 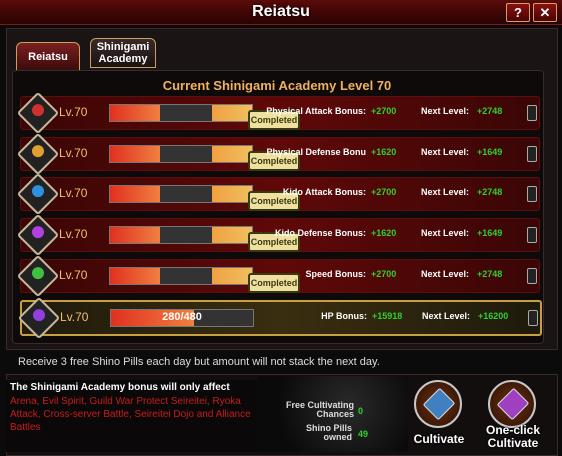 What do you see at coordinates (38, 194) in the screenshot?
I see `spiral-icon` at bounding box center [38, 194].